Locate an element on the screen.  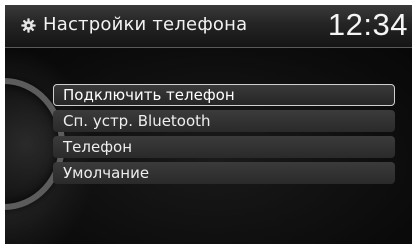
menu-item-connect-phone: Подключить телефон is located at coordinates (224, 95).